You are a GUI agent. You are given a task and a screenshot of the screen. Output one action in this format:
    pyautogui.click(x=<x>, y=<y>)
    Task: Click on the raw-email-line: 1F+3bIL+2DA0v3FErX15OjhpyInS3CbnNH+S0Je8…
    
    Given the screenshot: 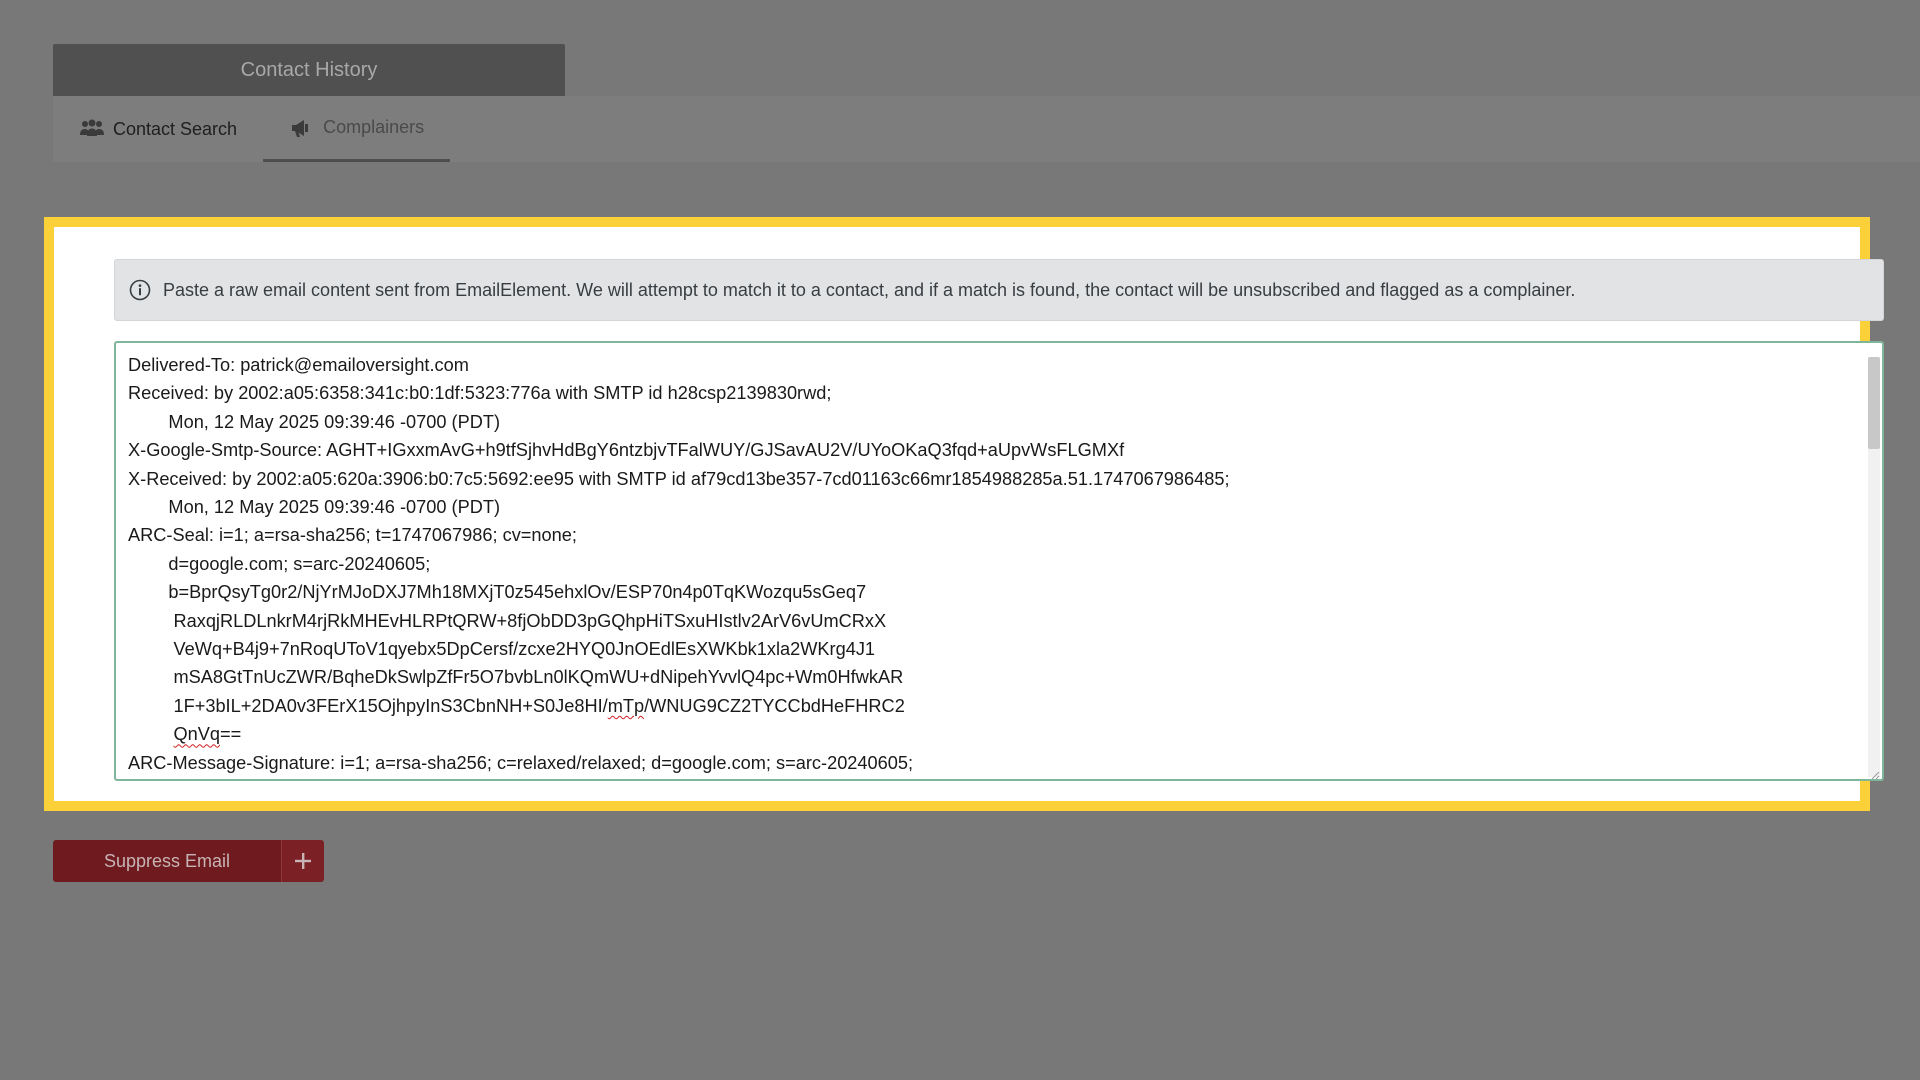 What is the action you would take?
    pyautogui.click(x=516, y=705)
    